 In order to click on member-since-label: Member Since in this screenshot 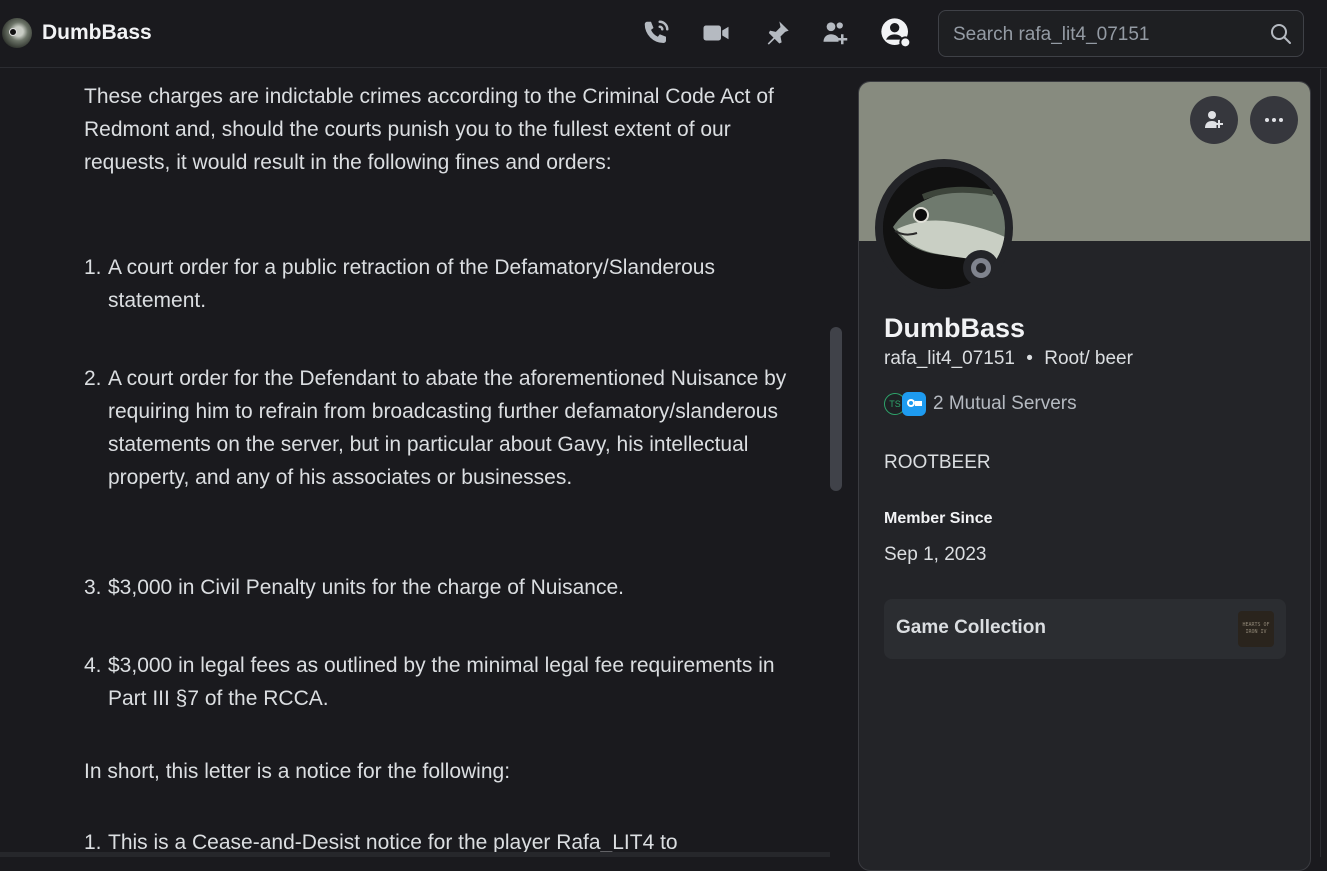, I will do `click(938, 518)`.